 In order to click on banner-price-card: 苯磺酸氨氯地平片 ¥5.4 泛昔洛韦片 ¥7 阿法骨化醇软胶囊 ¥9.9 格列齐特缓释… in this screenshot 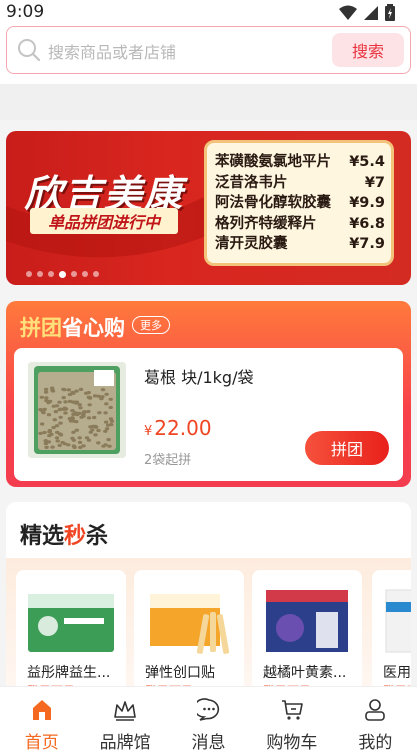, I will do `click(299, 203)`.